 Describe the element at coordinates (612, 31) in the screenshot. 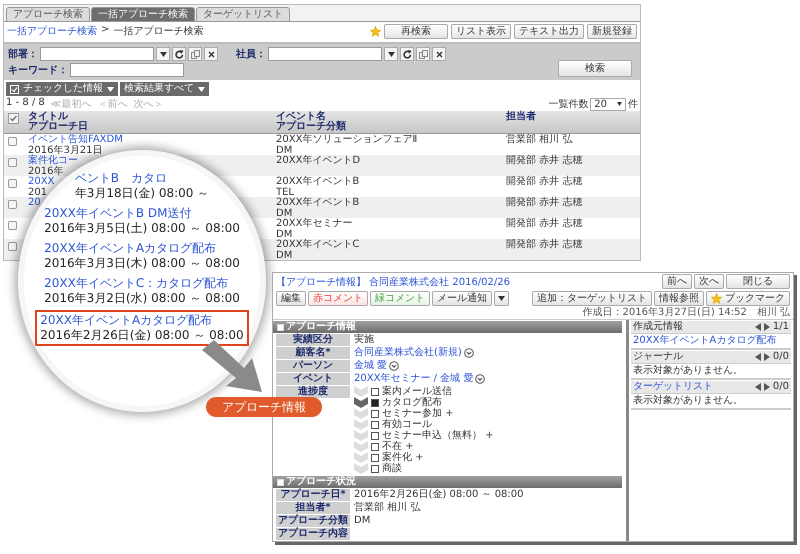

I see `toolbar-button: 新規登録` at that location.